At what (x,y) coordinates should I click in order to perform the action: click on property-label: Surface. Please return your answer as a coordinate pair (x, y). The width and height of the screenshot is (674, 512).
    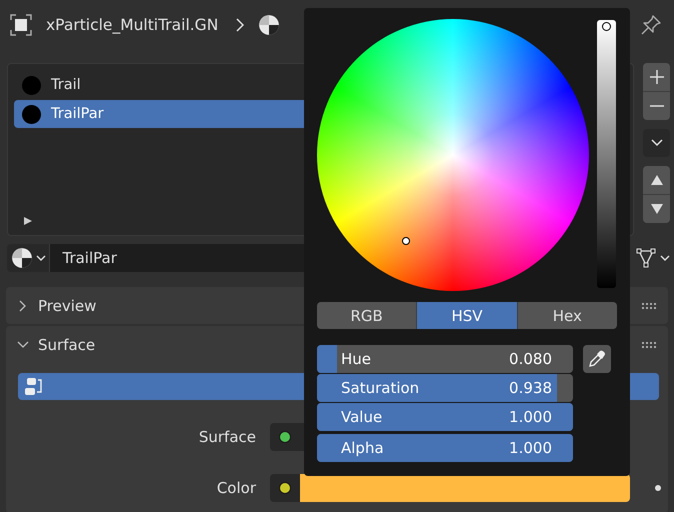
    Looking at the image, I should click on (227, 437).